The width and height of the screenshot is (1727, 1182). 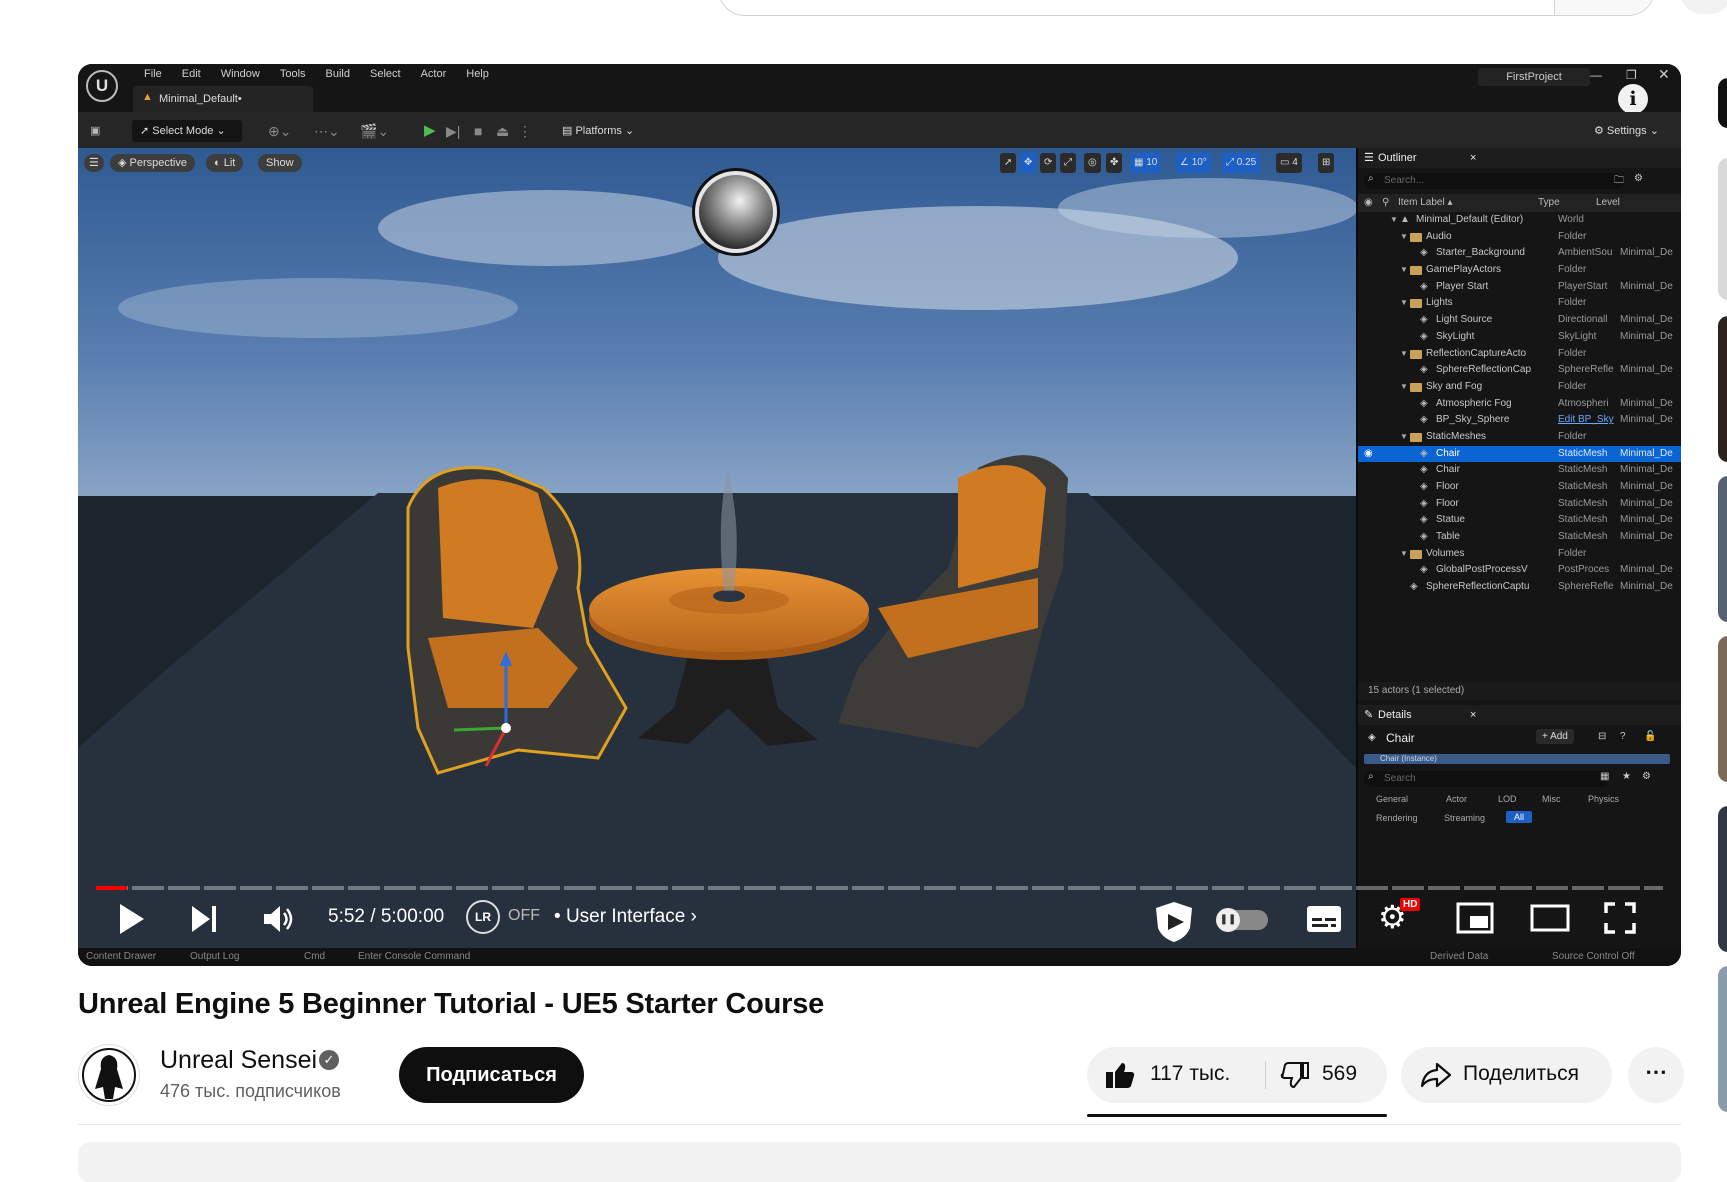 What do you see at coordinates (152, 163) in the screenshot?
I see `perspective-button: ◈ Perspective` at bounding box center [152, 163].